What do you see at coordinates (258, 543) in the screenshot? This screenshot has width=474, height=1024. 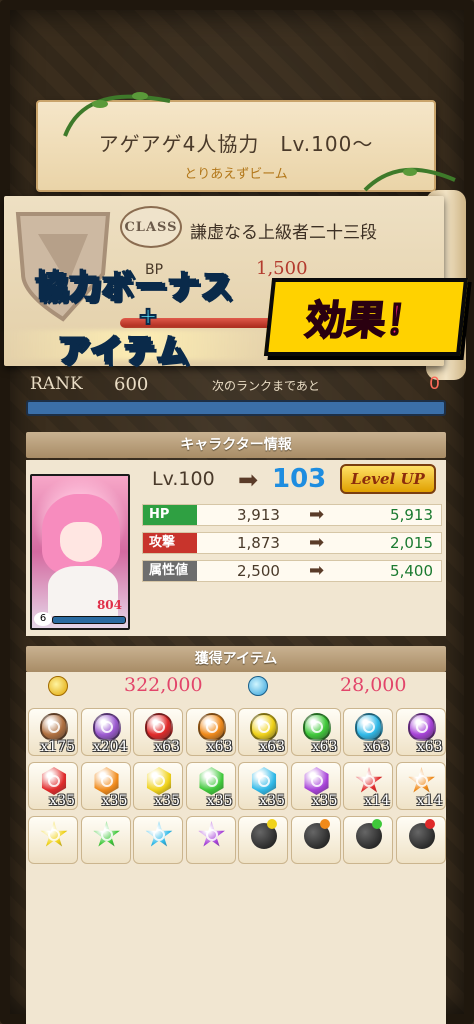 I see `stat-old-value: 1,873` at bounding box center [258, 543].